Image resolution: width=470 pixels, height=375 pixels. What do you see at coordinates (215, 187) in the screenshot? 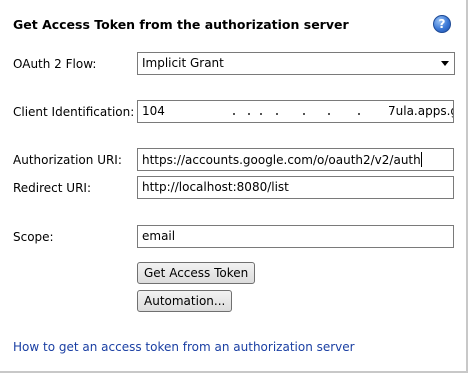
I see `redirect-uri-value: http://localhost:8080/list` at bounding box center [215, 187].